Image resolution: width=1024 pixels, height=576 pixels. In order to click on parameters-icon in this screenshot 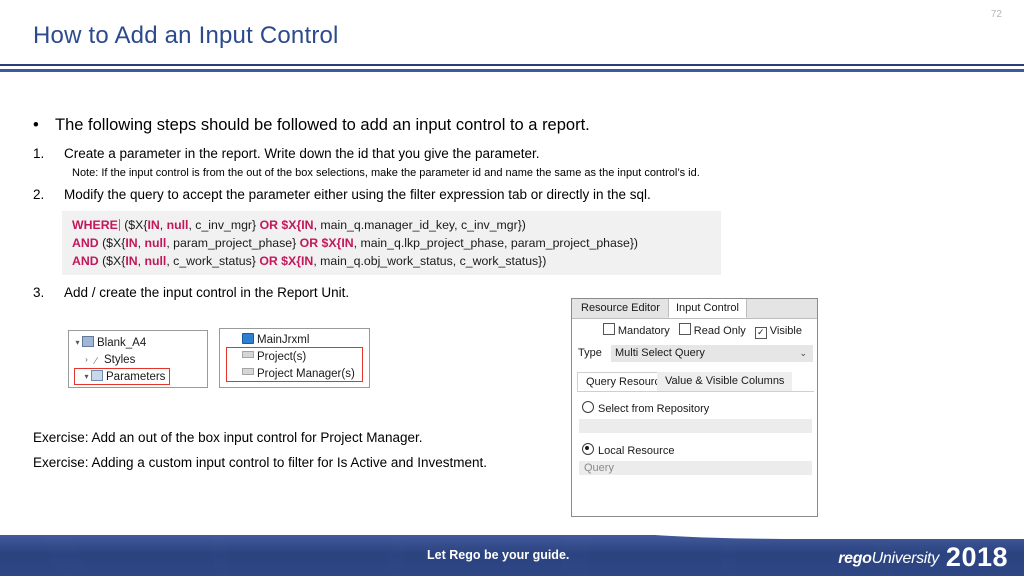, I will do `click(97, 375)`.